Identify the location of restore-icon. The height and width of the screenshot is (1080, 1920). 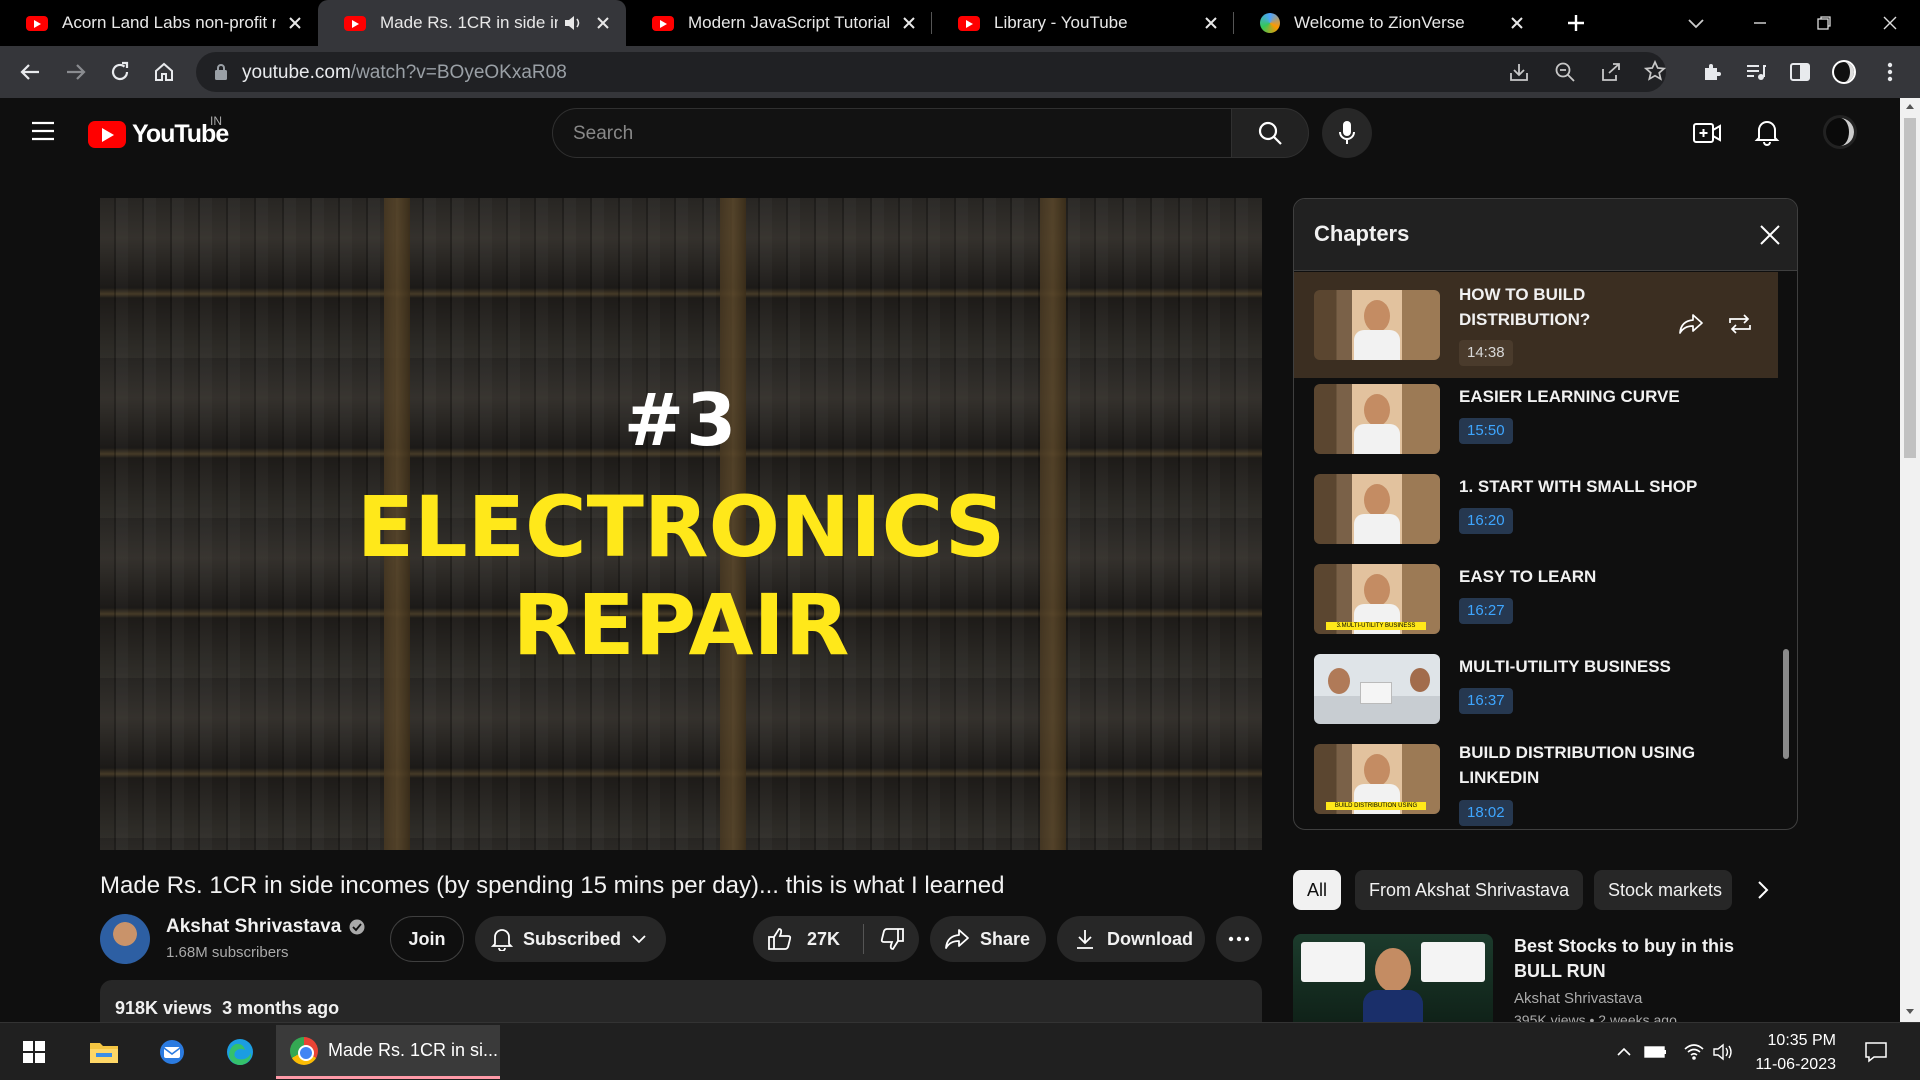
(1824, 23).